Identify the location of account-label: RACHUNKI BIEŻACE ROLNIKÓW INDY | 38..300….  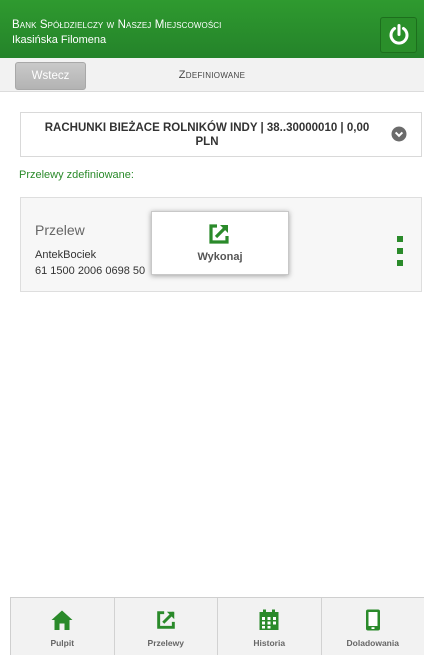
(207, 135).